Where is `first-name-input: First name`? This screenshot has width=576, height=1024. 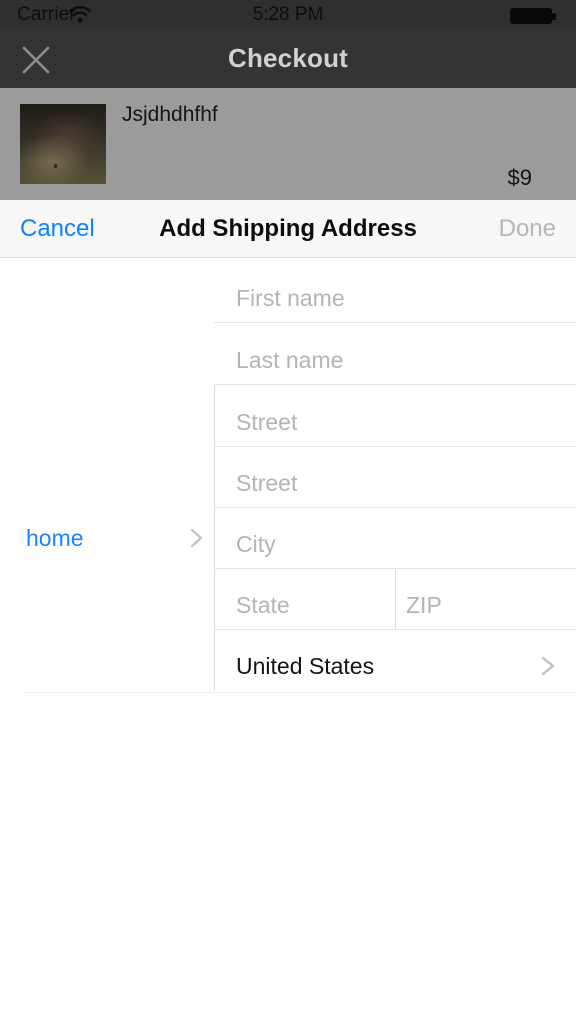 first-name-input: First name is located at coordinates (406, 298).